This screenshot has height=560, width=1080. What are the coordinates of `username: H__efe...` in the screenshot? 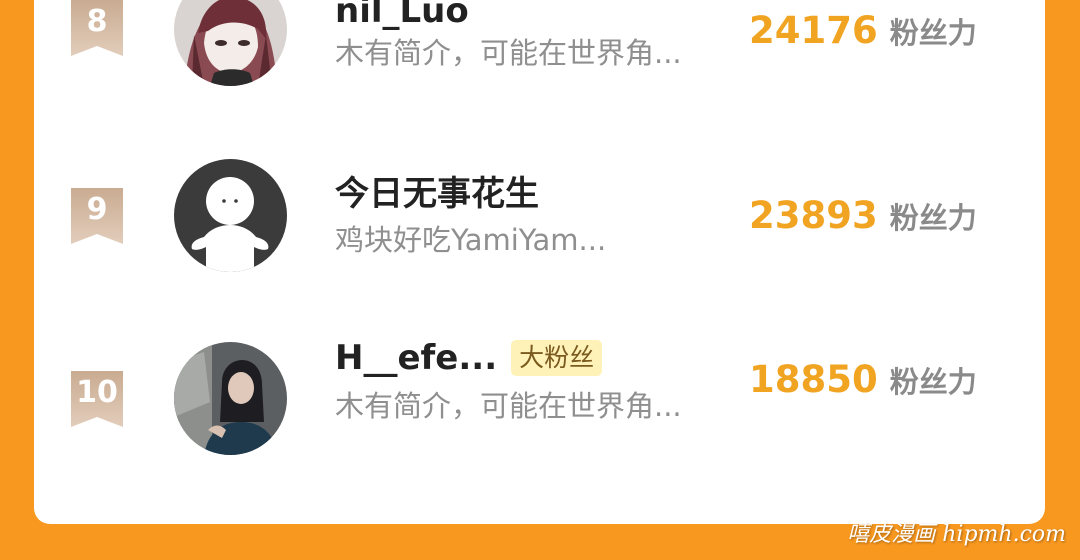 It's located at (416, 358).